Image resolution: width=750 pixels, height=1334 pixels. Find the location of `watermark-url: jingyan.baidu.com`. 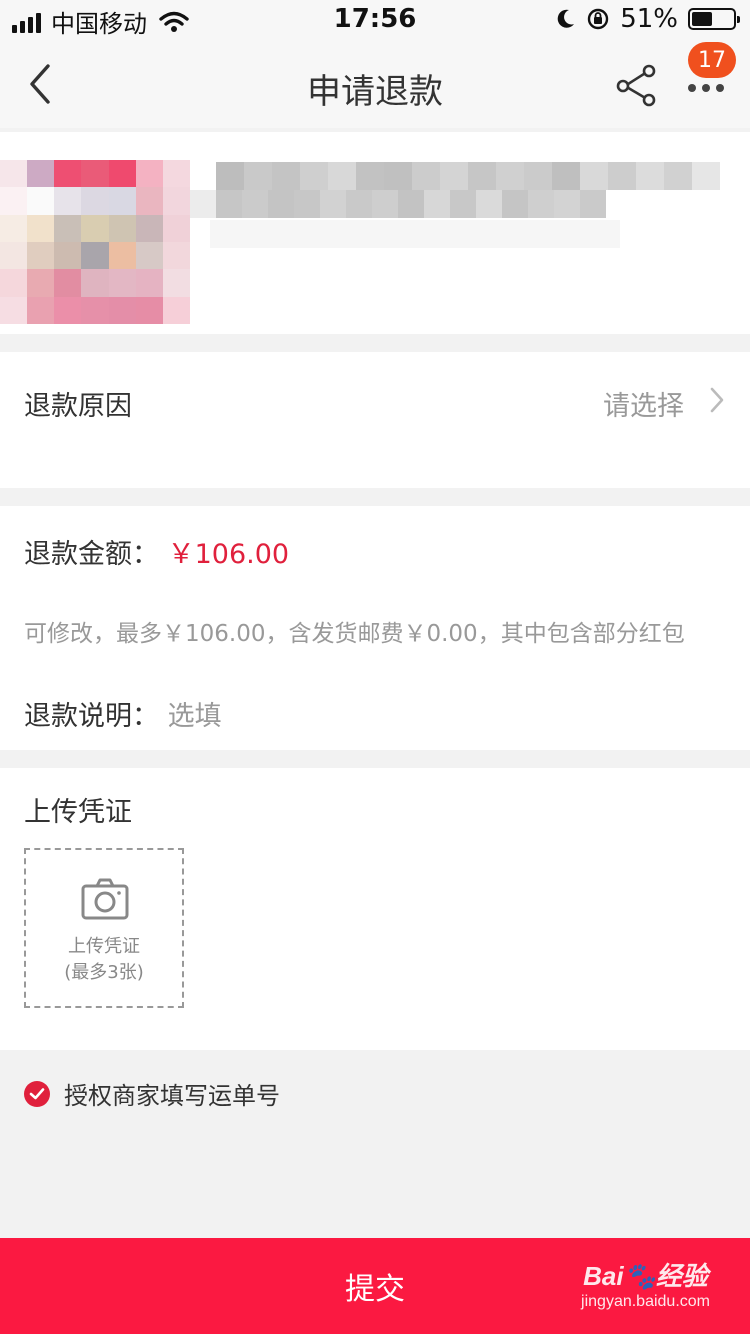

watermark-url: jingyan.baidu.com is located at coordinates (645, 1301).